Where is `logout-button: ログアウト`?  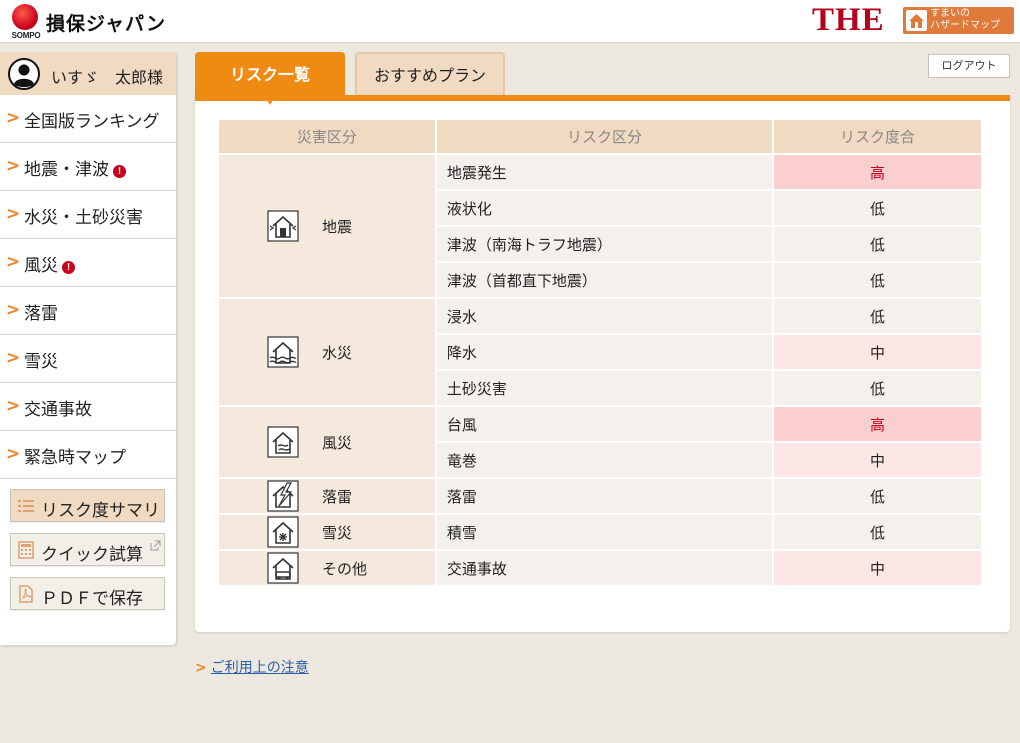 logout-button: ログアウト is located at coordinates (969, 66).